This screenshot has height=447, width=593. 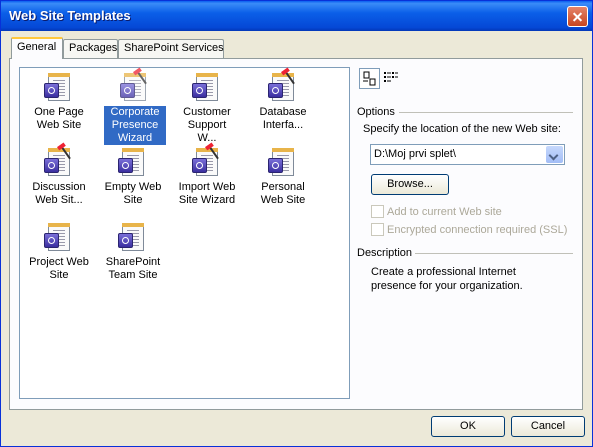 What do you see at coordinates (70, 15) in the screenshot?
I see `window-title: Web Site Templates` at bounding box center [70, 15].